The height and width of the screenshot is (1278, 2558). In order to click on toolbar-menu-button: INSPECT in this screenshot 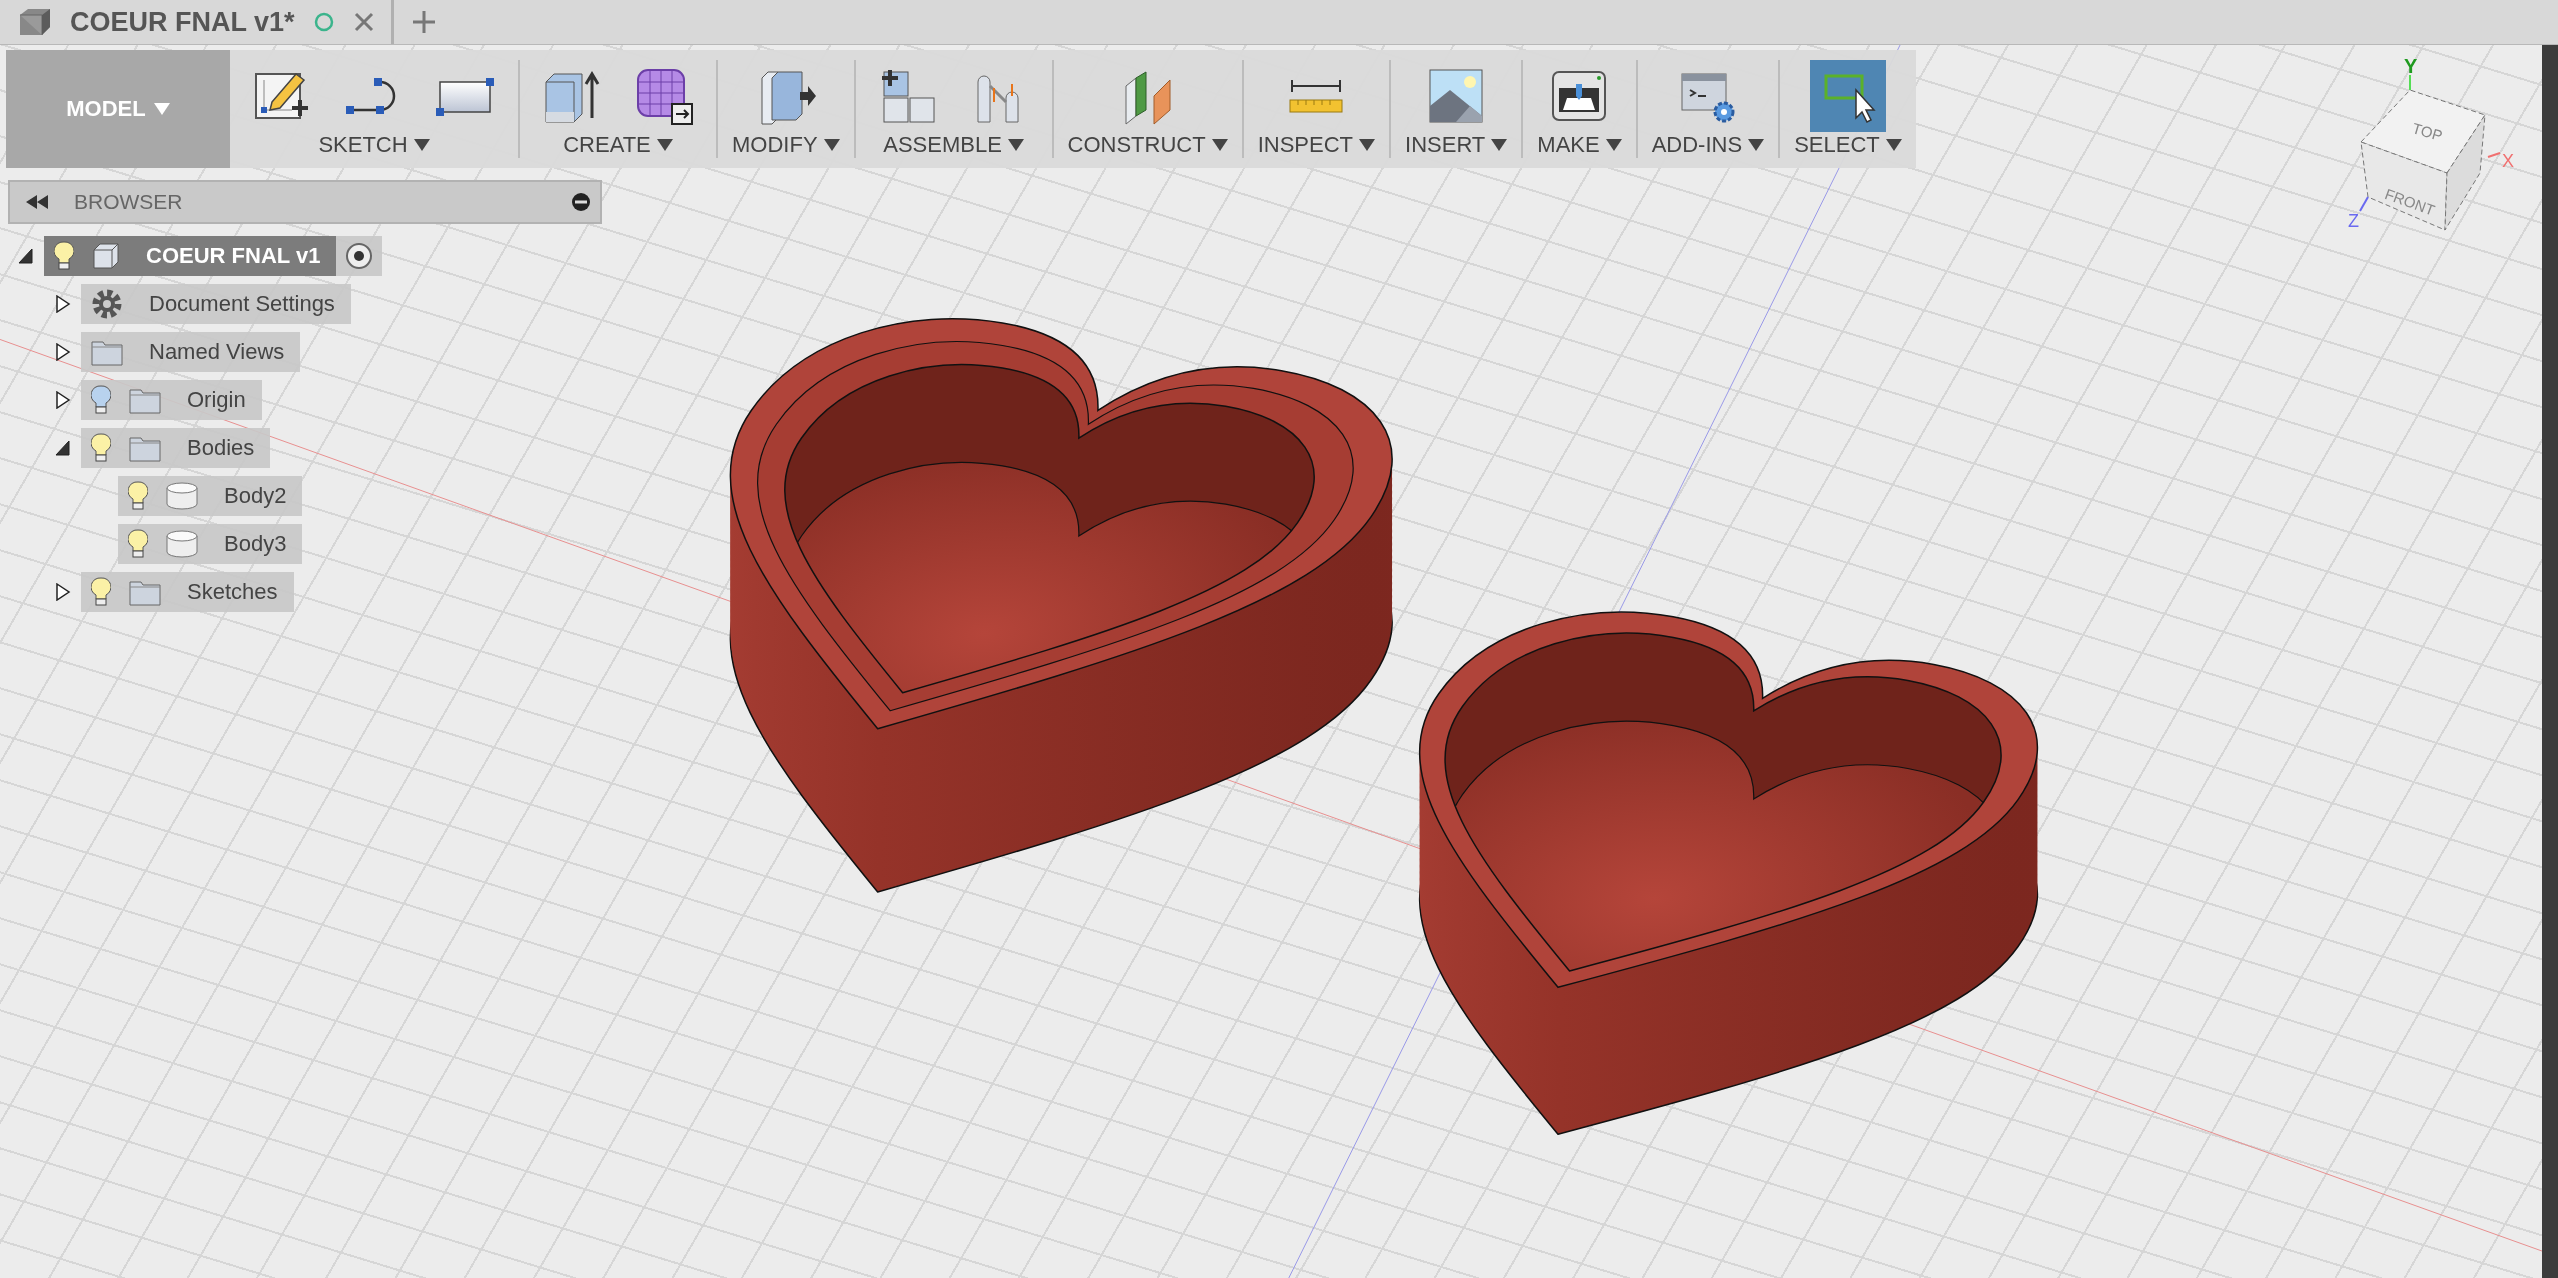, I will do `click(1316, 145)`.